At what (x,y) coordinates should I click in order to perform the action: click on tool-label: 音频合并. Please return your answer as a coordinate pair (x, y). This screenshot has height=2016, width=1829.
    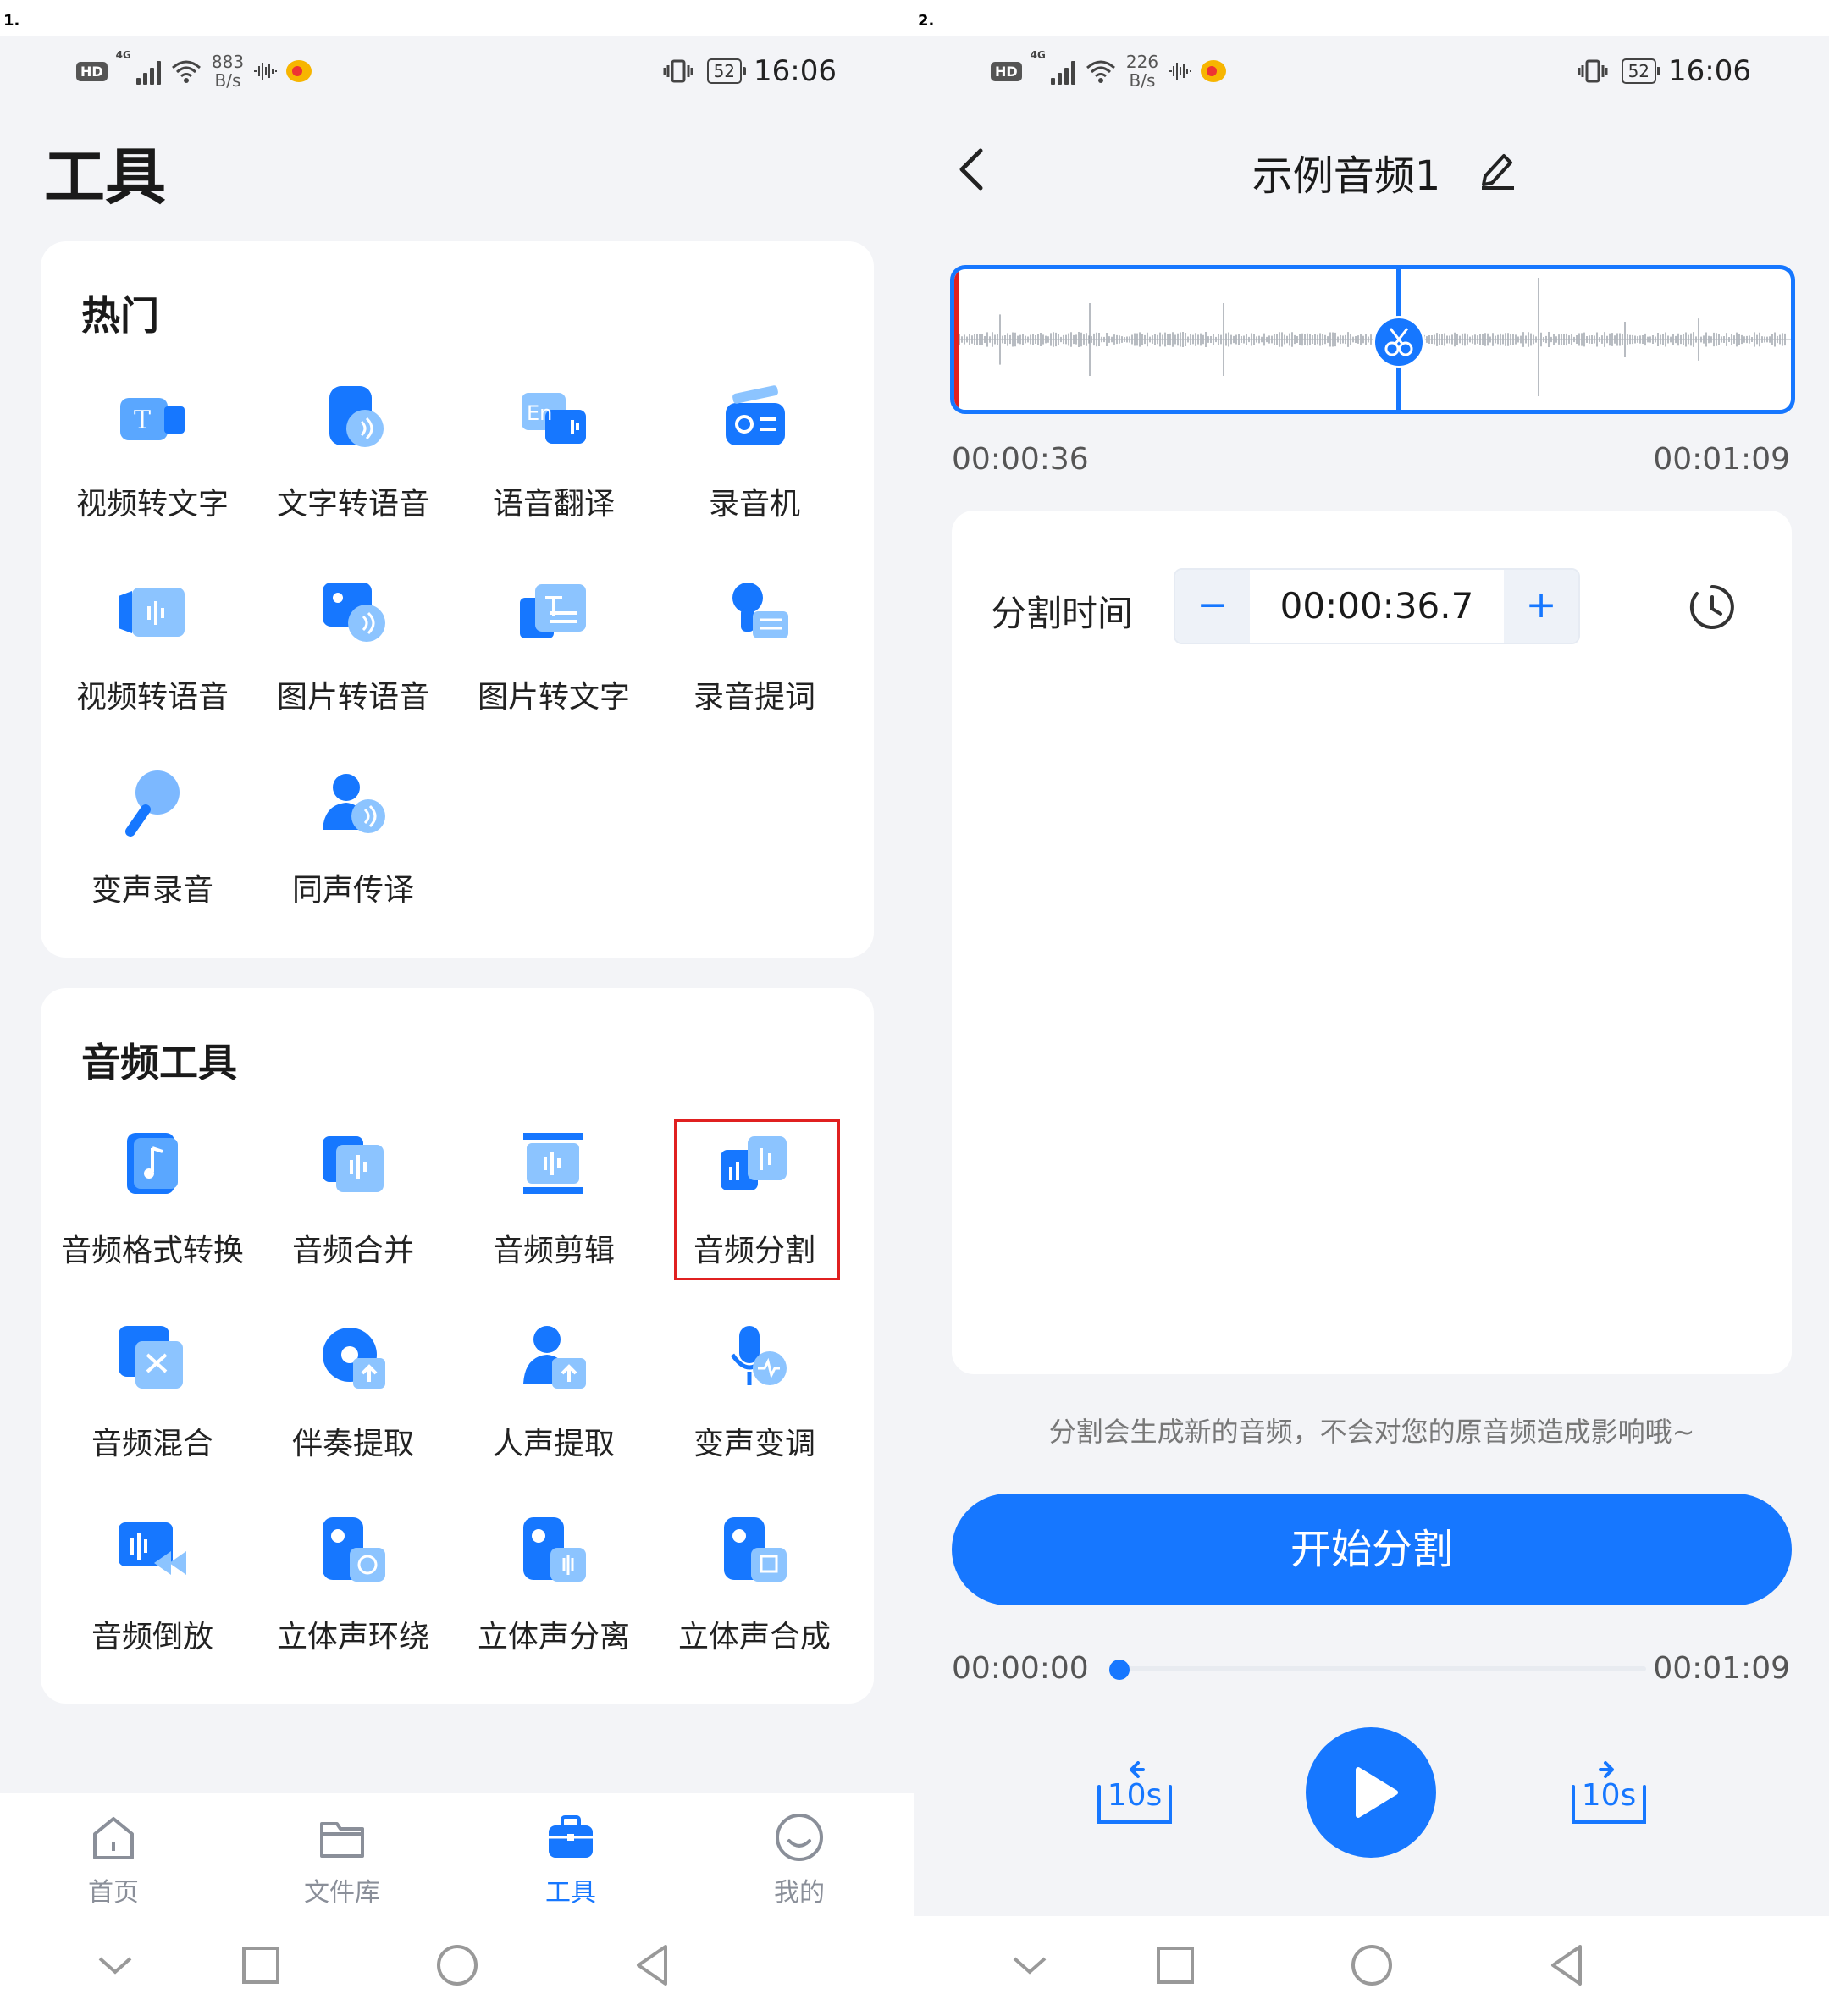
    Looking at the image, I should click on (352, 1251).